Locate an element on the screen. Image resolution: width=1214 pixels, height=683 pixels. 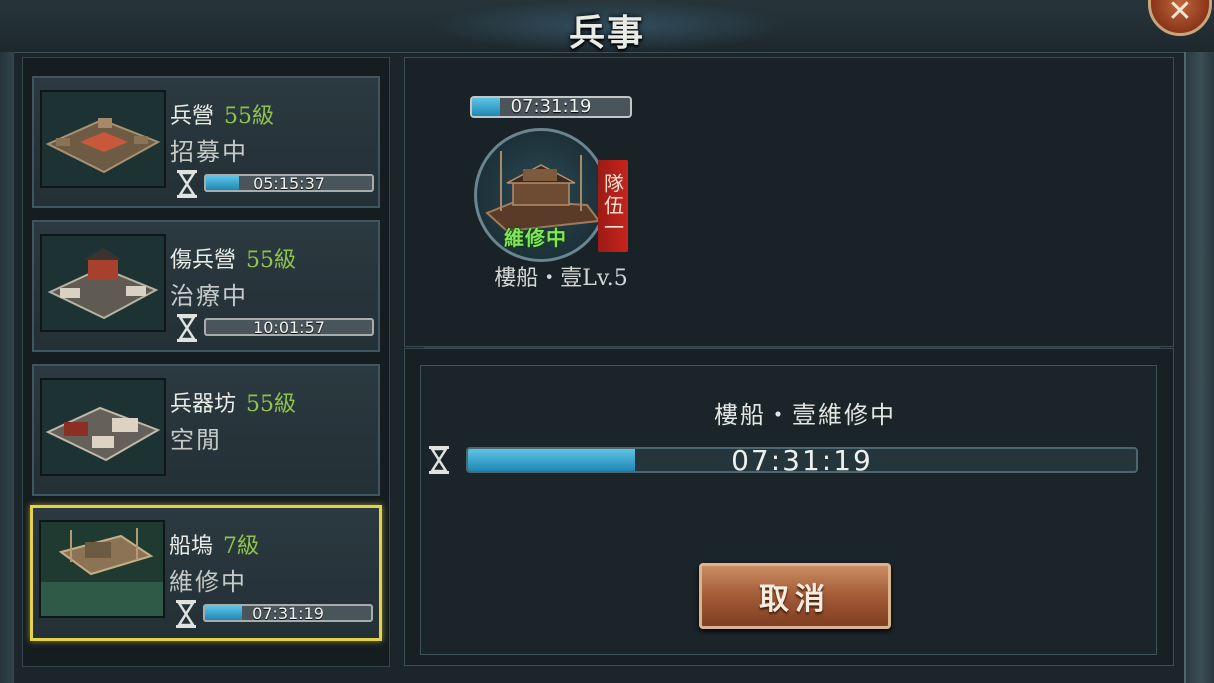
team-tag: 隊伍一 is located at coordinates (613, 206).